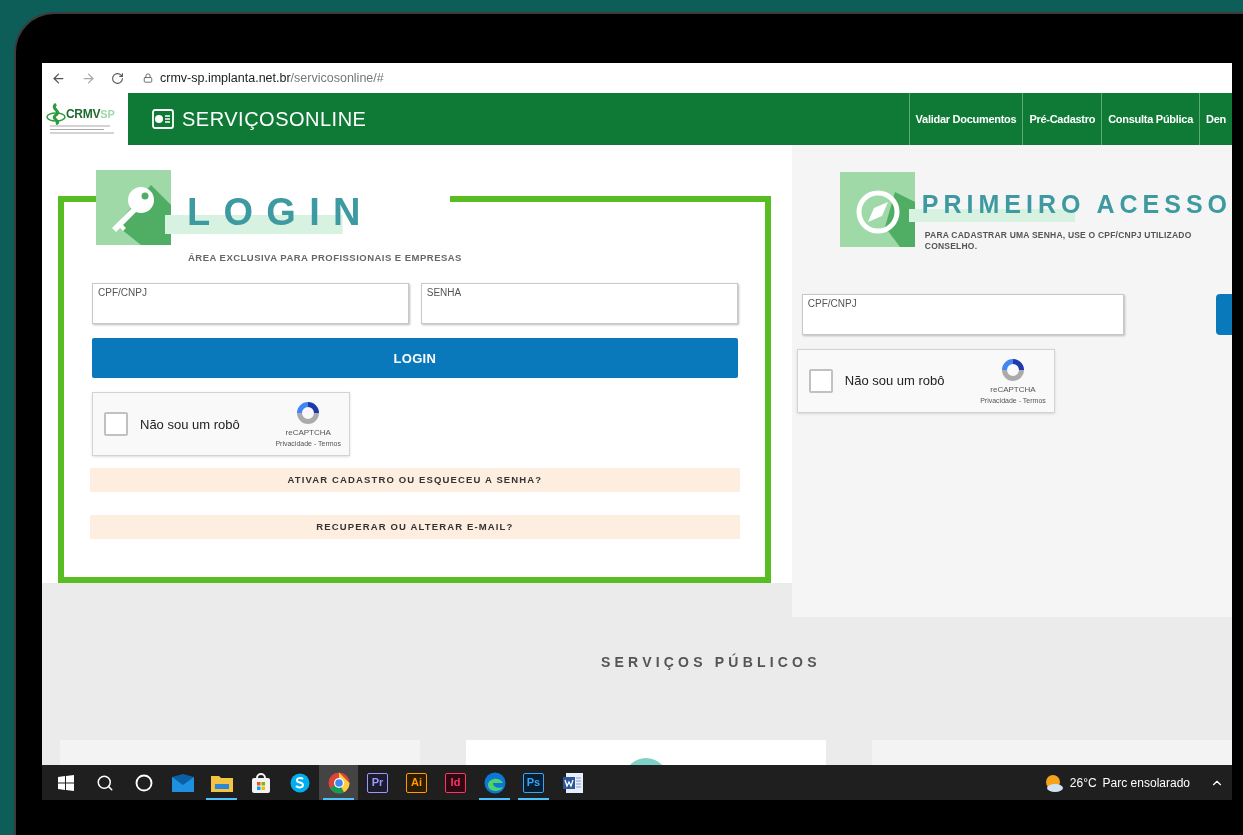  What do you see at coordinates (143, 782) in the screenshot?
I see `circle-icon` at bounding box center [143, 782].